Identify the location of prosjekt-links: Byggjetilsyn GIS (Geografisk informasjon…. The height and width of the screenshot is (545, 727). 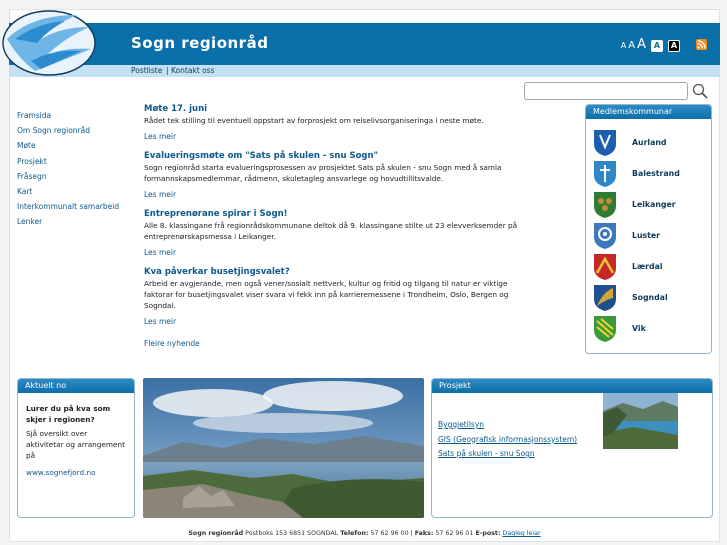
(507, 440).